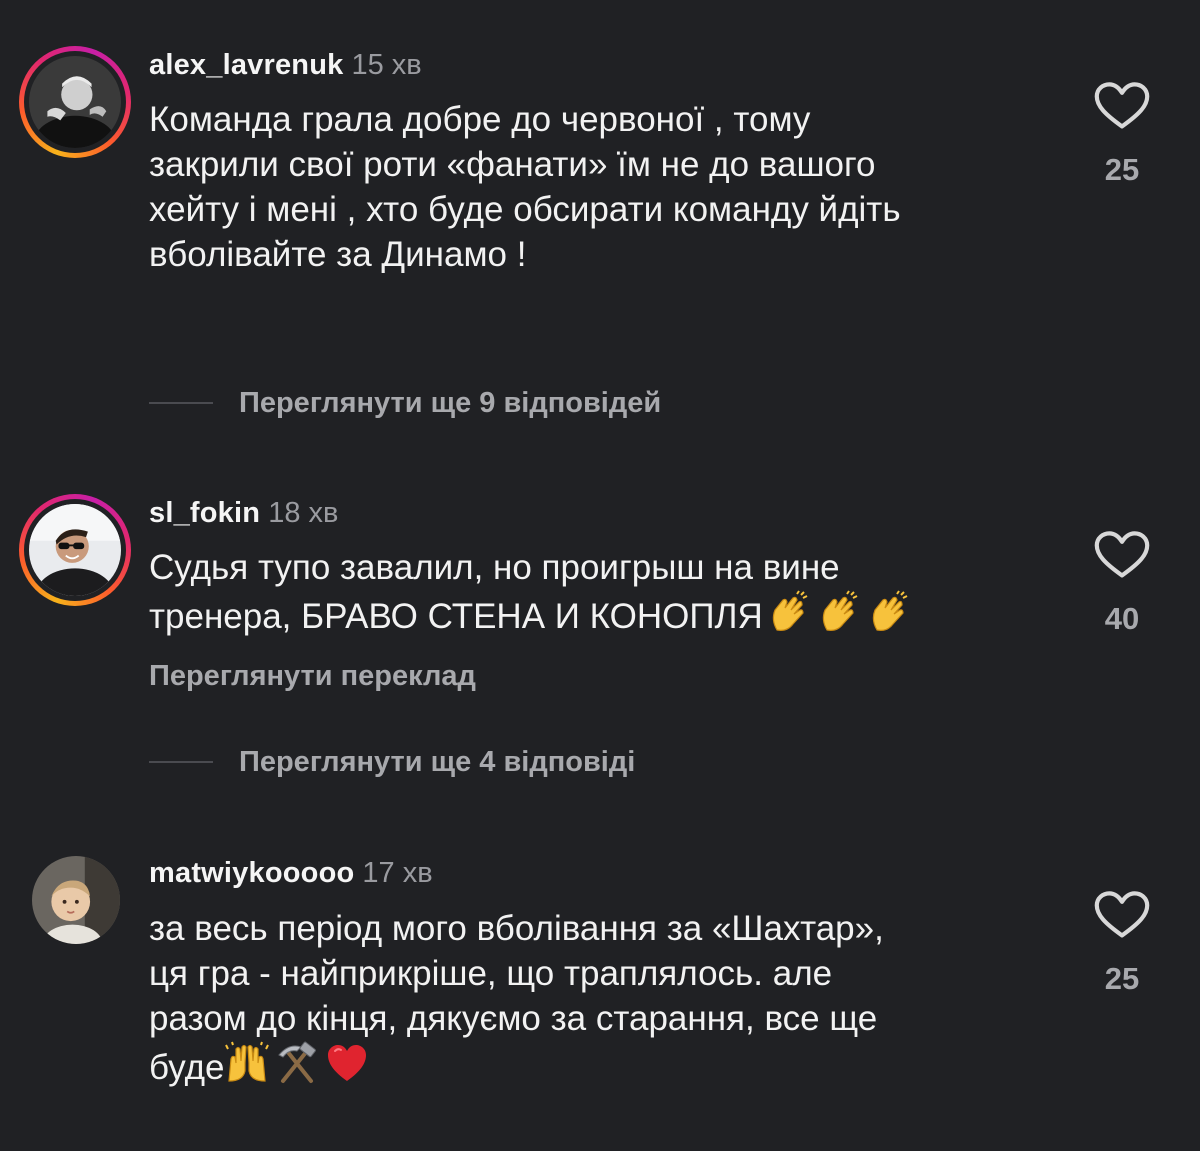 This screenshot has height=1151, width=1200. Describe the element at coordinates (251, 873) in the screenshot. I see `username: matwiykooooo` at that location.